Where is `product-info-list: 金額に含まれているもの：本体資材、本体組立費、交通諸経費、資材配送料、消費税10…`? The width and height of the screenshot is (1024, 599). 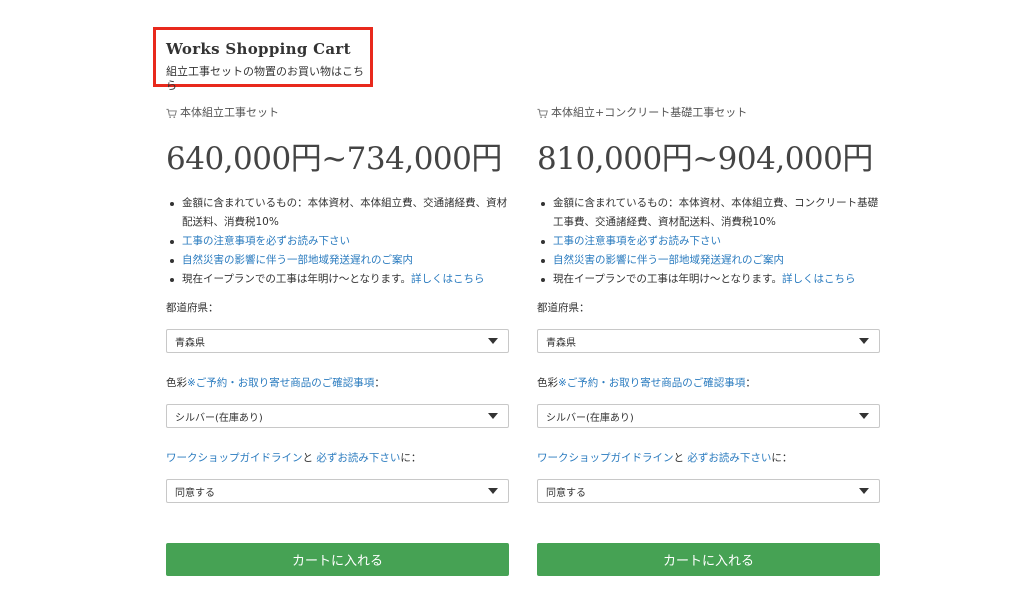 product-info-list: 金額に含まれているもの：本体資材、本体組立費、交通諸経費、資材配送料、消費税10… is located at coordinates (337, 241).